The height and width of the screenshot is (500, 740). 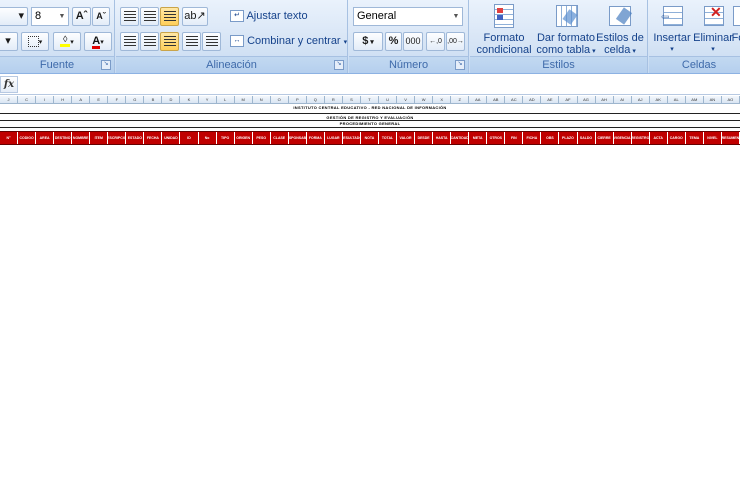 What do you see at coordinates (244, 99) in the screenshot?
I see `column-header: M` at bounding box center [244, 99].